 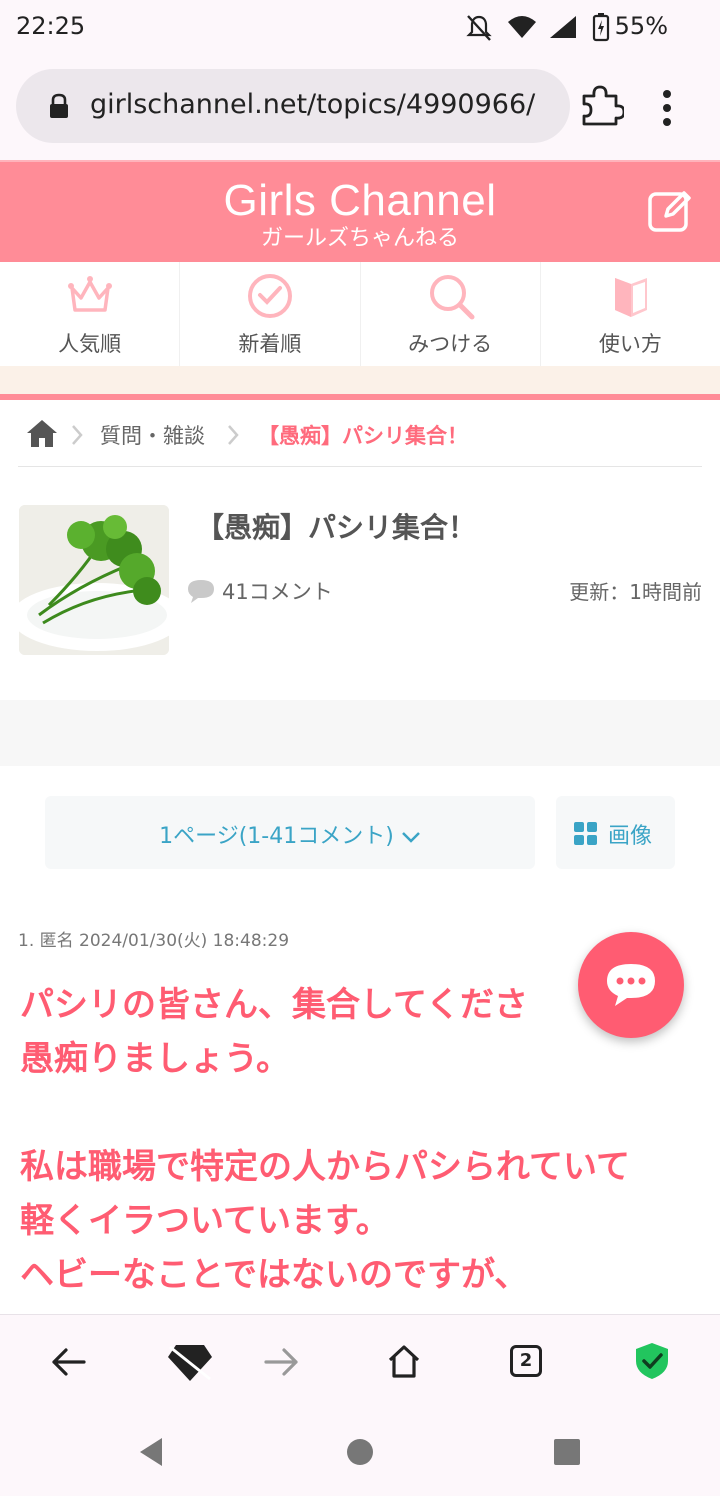 What do you see at coordinates (325, 1167) in the screenshot?
I see `comment-line: 私は職場で特定の人からパシられていて` at bounding box center [325, 1167].